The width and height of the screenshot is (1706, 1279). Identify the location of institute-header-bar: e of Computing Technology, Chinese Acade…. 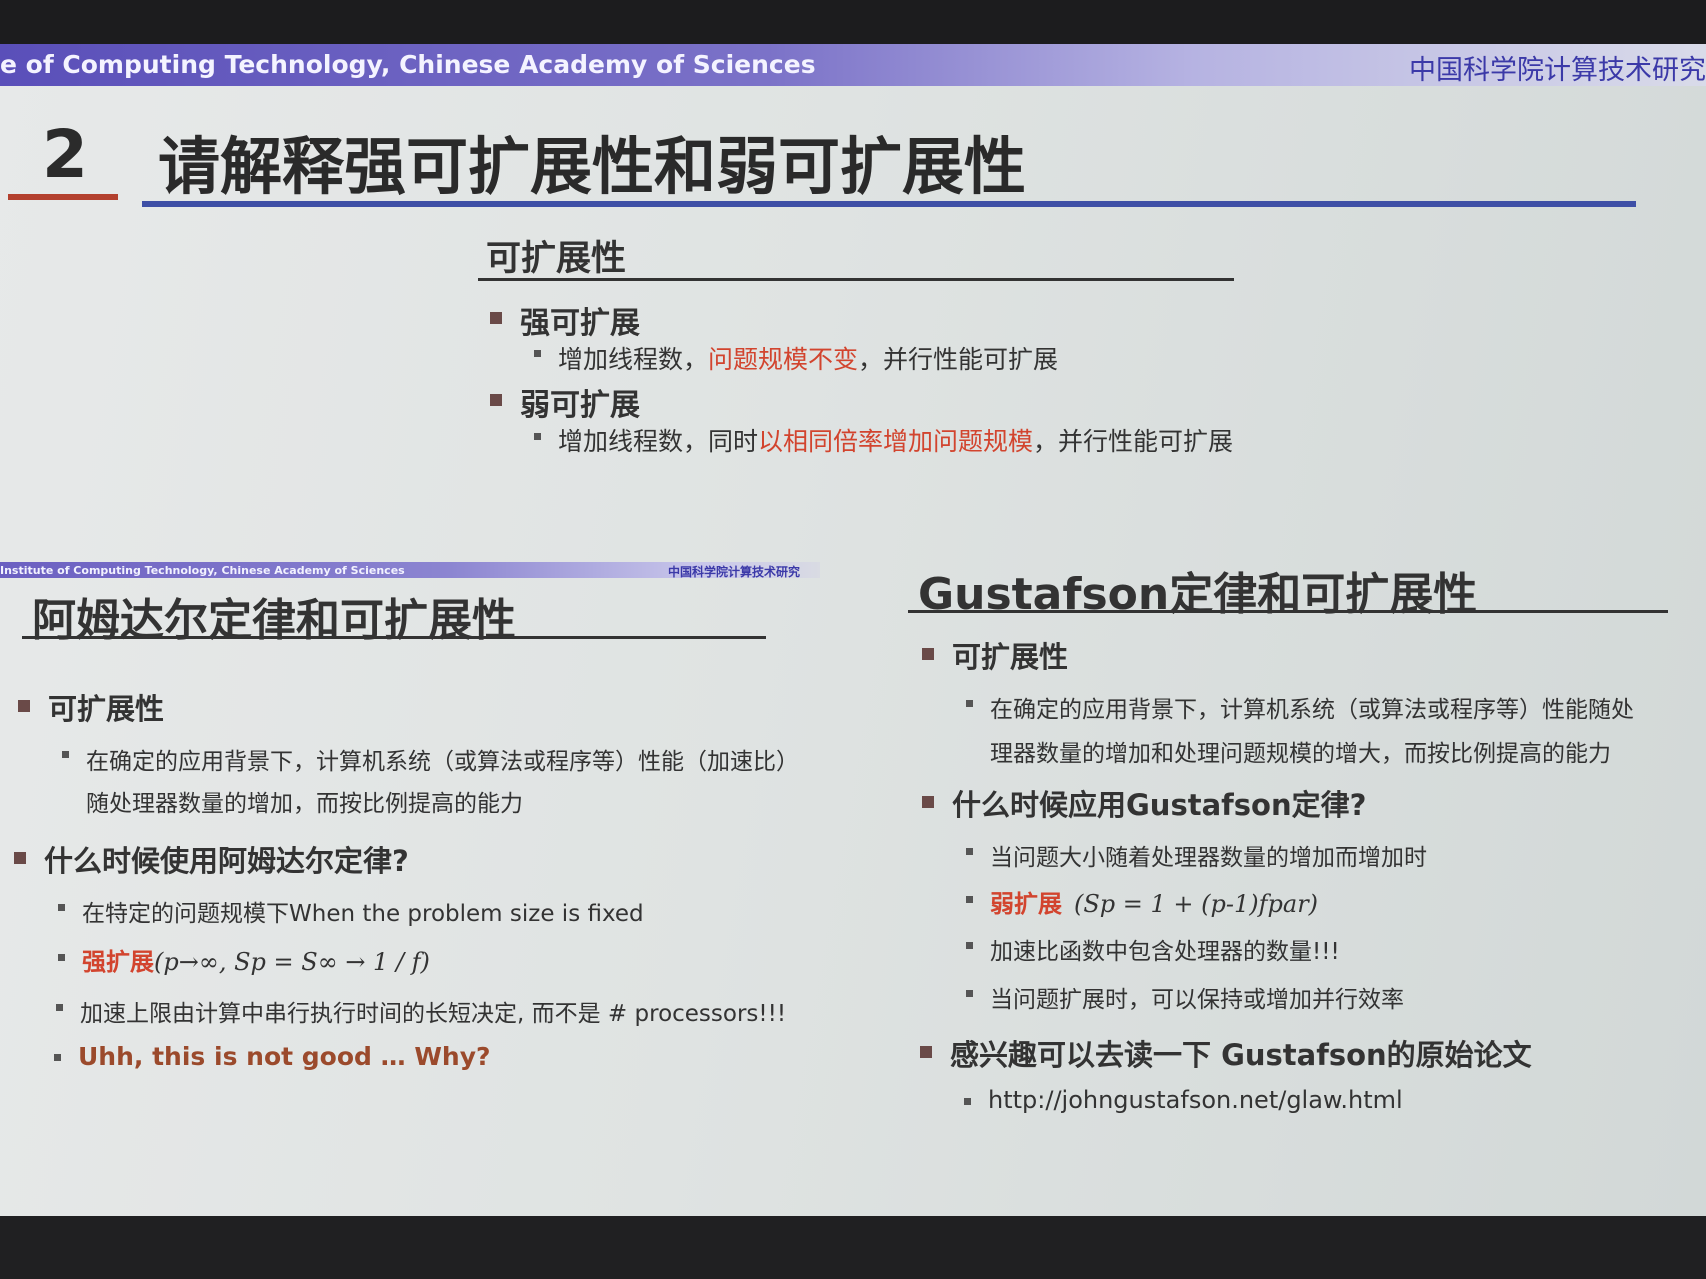
(853, 65).